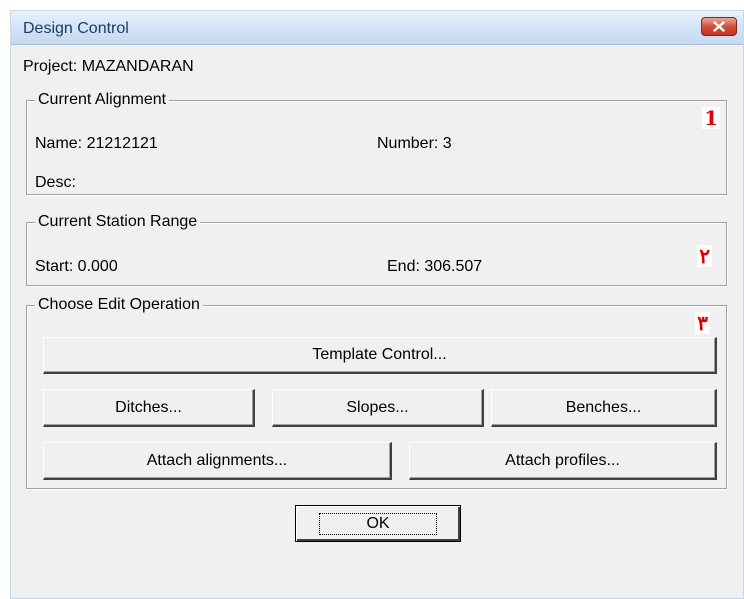 The image size is (744, 599). What do you see at coordinates (414, 143) in the screenshot?
I see `alignment-number: Number: 3` at bounding box center [414, 143].